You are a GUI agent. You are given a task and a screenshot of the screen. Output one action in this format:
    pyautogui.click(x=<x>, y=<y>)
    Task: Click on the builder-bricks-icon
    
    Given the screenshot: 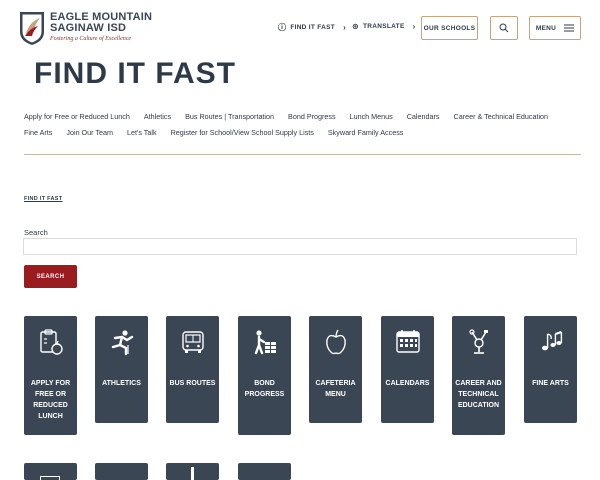 What is the action you would take?
    pyautogui.click(x=265, y=342)
    